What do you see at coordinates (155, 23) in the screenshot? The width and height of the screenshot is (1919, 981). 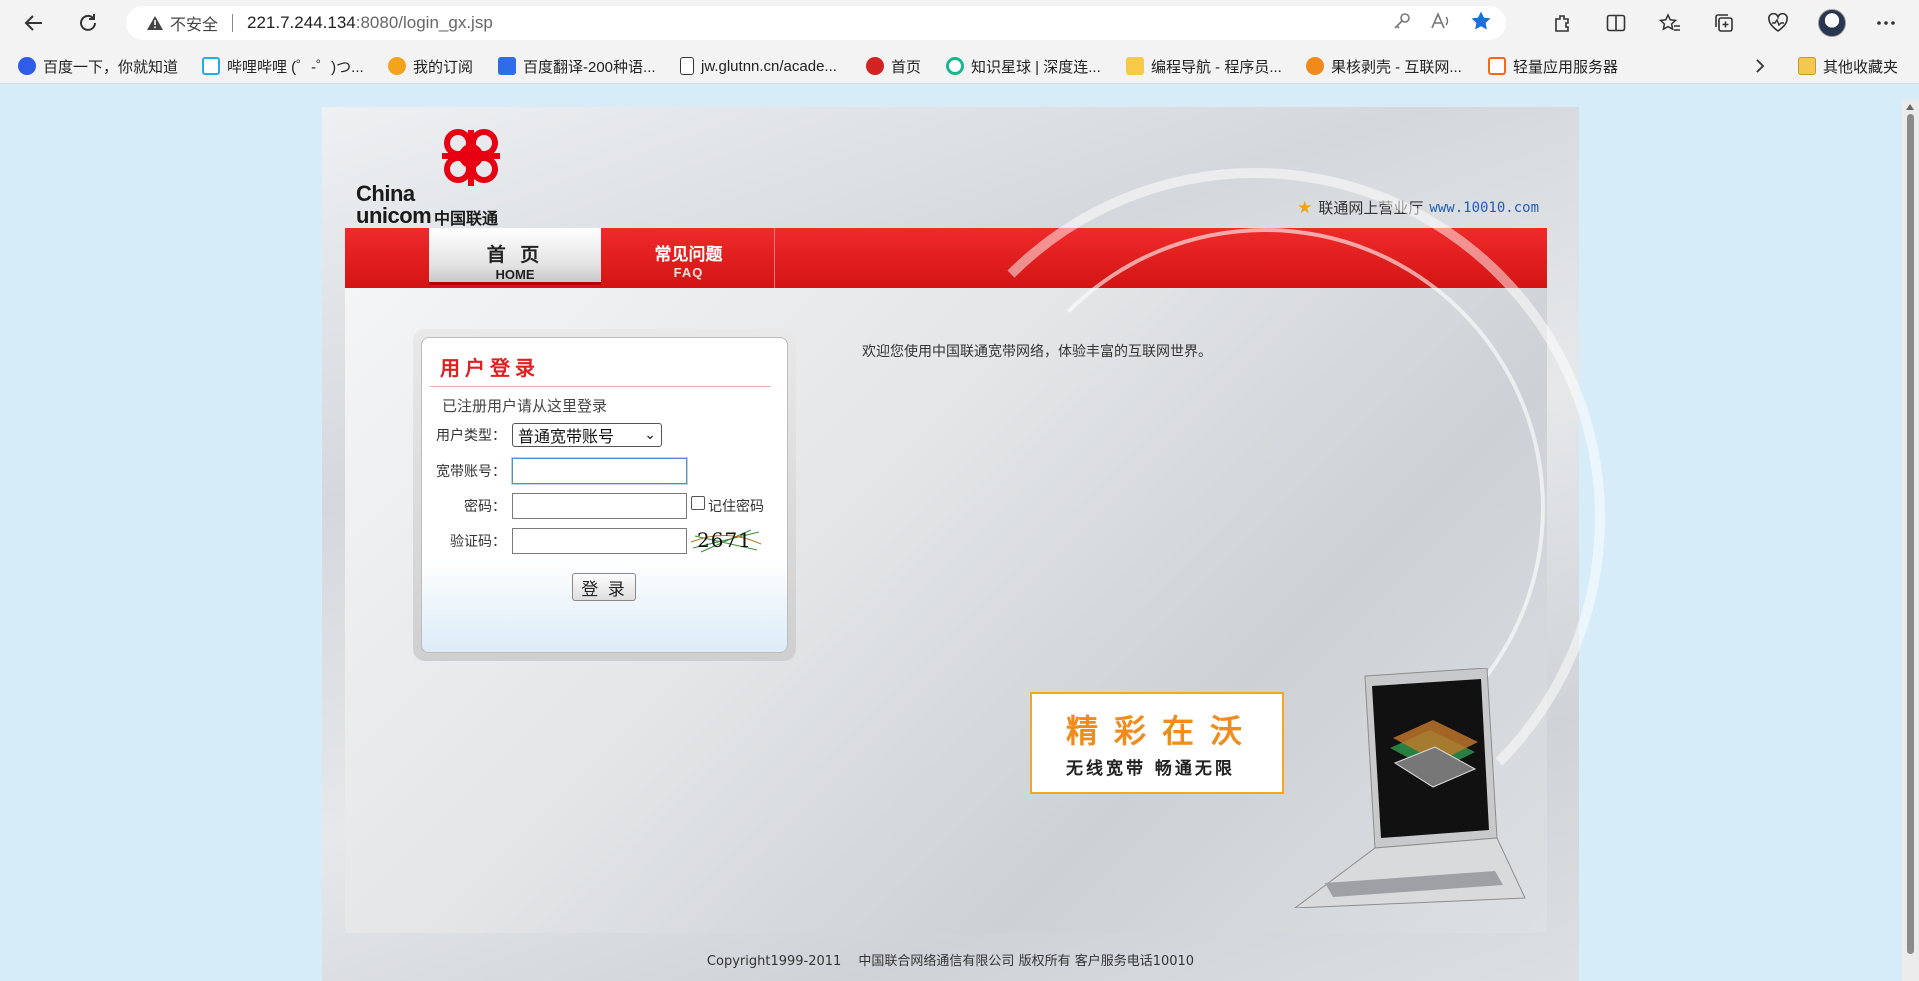 I see `warning-icon` at bounding box center [155, 23].